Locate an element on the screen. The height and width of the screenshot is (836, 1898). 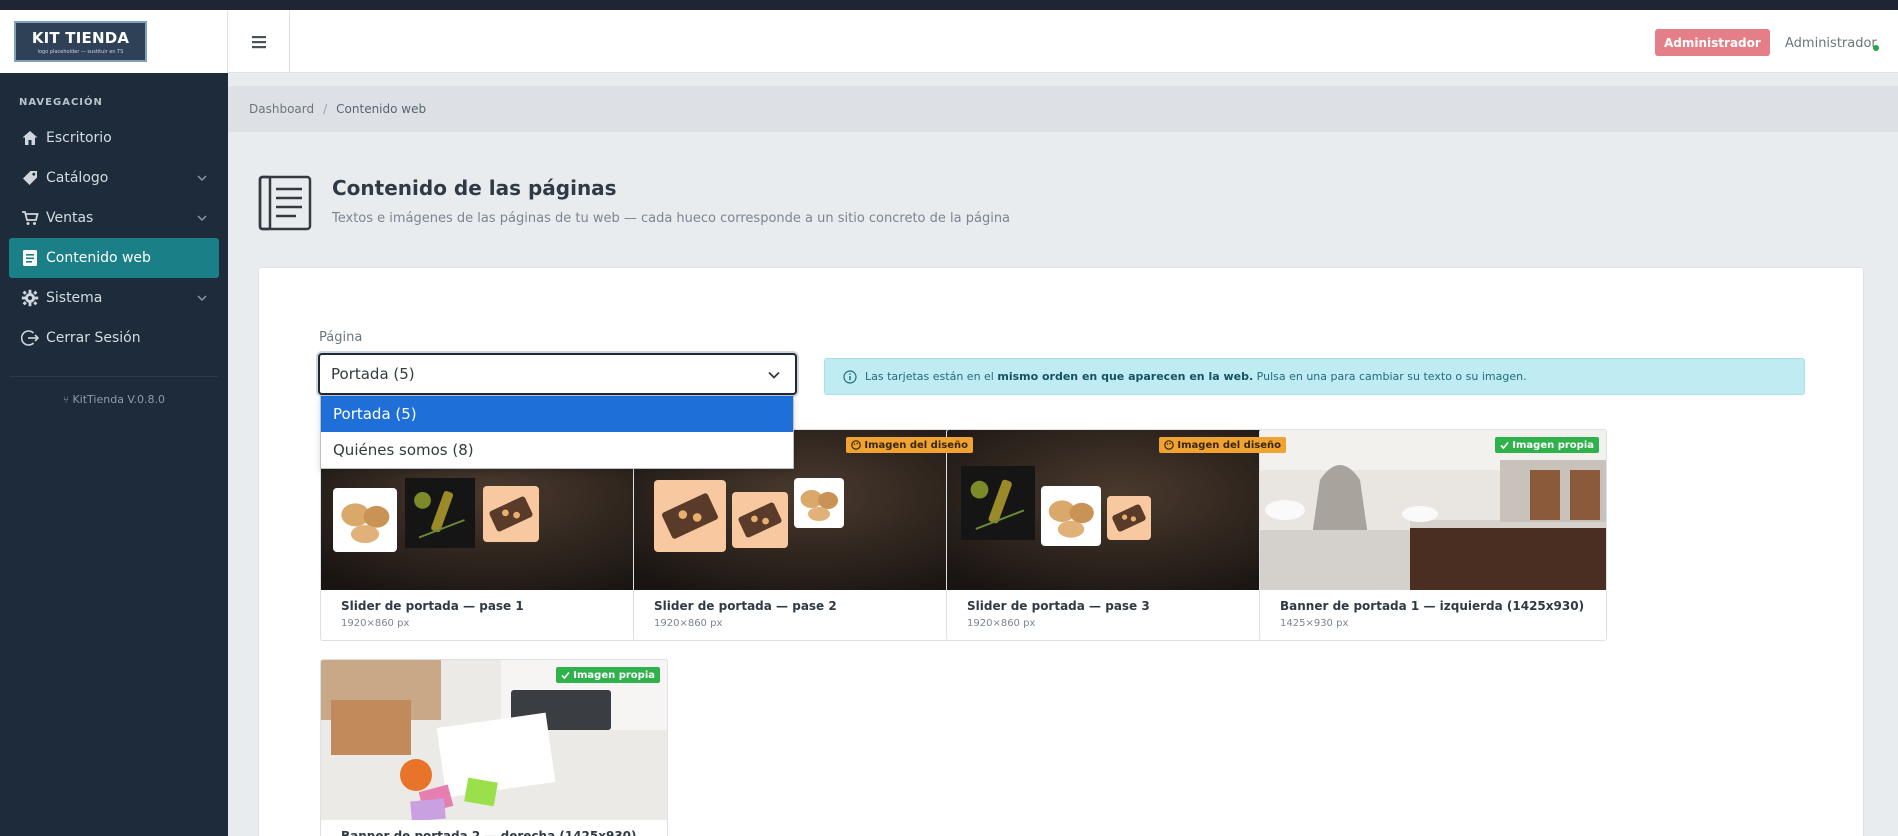
sidebar-item-label: Cerrar Sesión is located at coordinates (93, 338).